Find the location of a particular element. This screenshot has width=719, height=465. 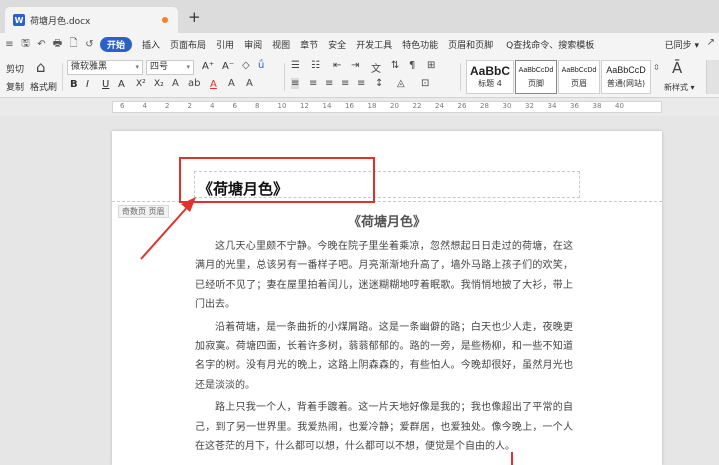

format-painter-button: 格式刷 is located at coordinates (43, 86).